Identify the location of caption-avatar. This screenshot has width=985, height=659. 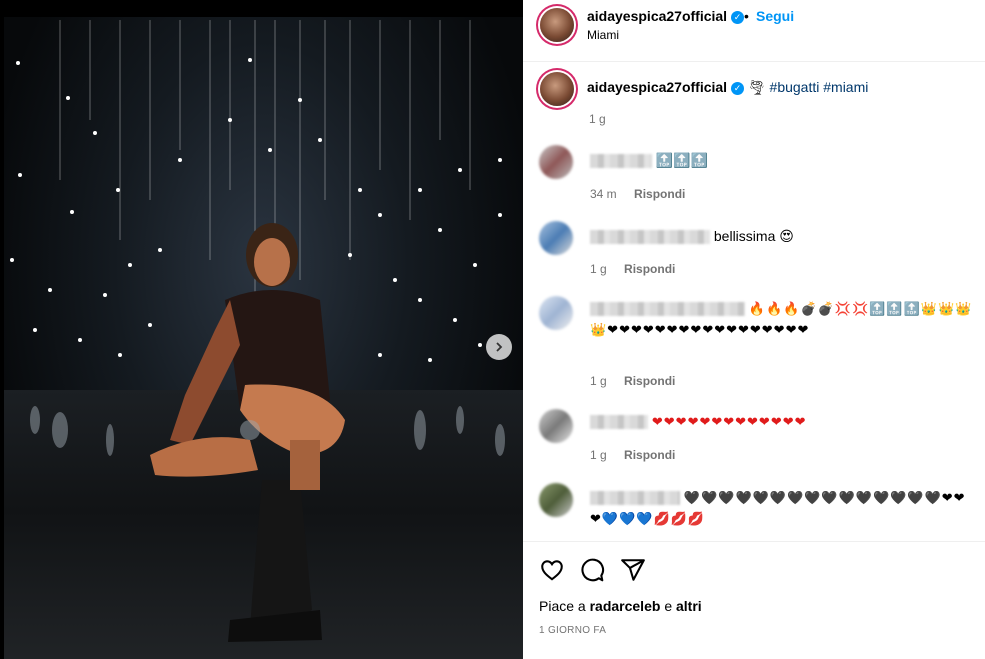
(557, 89).